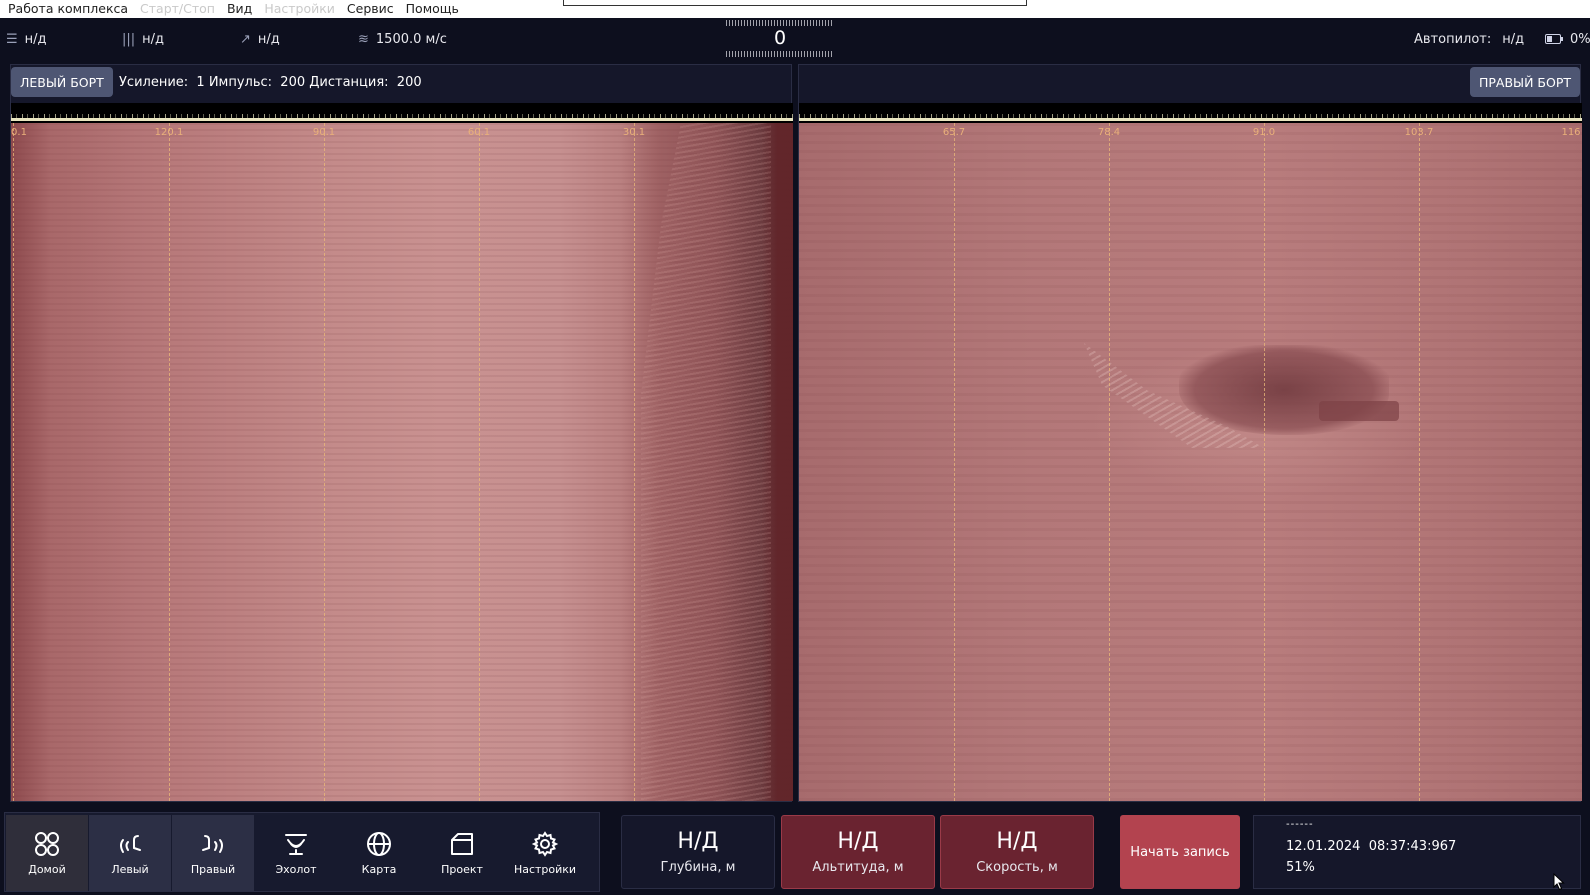 This screenshot has height=895, width=1590. I want to click on window-title-box, so click(795, 3).